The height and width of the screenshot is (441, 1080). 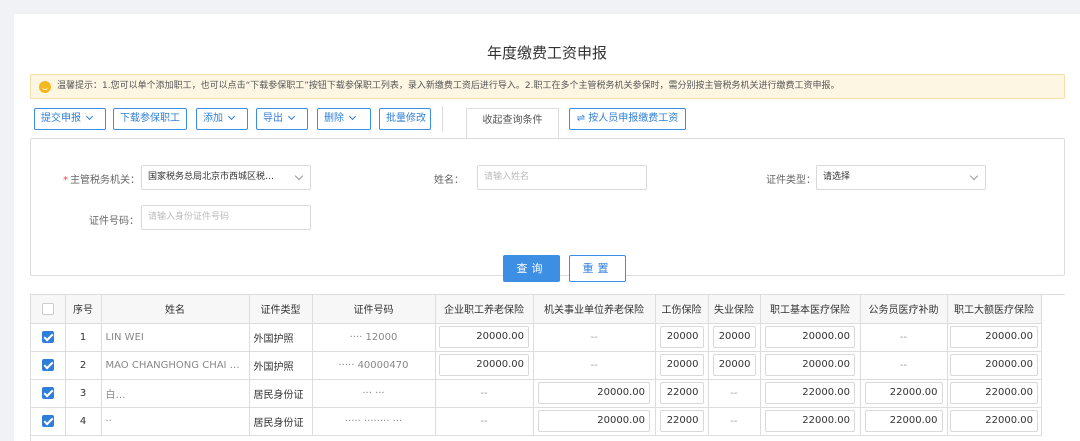 What do you see at coordinates (374, 365) in the screenshot?
I see `id-number-cell: ····· 40000470` at bounding box center [374, 365].